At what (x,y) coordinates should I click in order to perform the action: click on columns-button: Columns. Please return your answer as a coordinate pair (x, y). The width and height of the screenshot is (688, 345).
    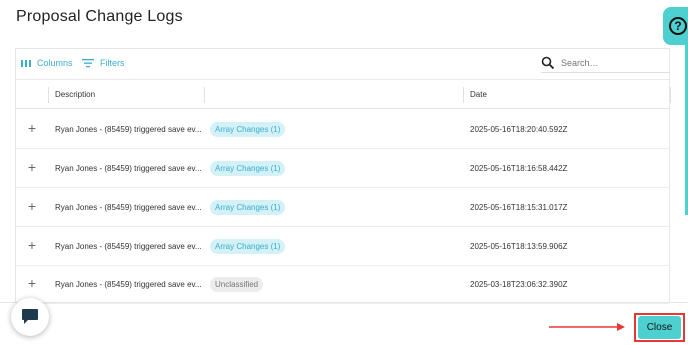
    Looking at the image, I should click on (47, 63).